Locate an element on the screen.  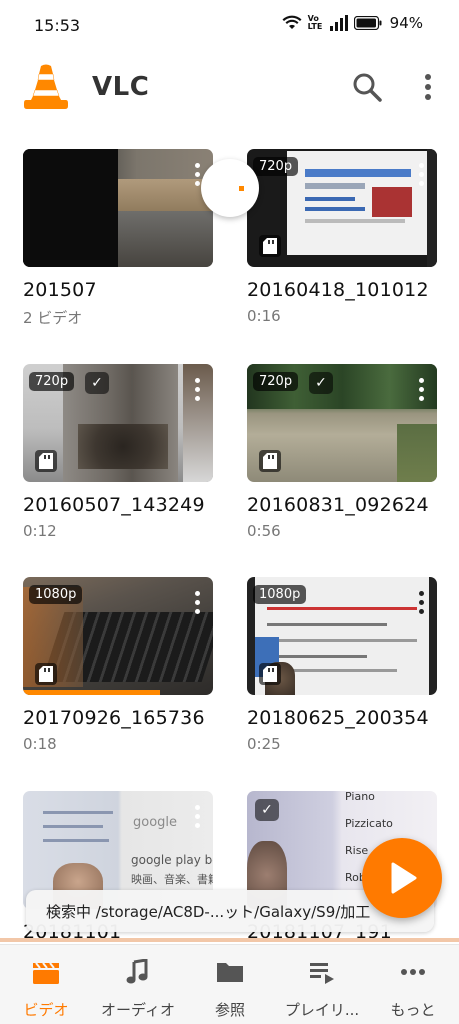
status-time: 15:53 is located at coordinates (57, 25).